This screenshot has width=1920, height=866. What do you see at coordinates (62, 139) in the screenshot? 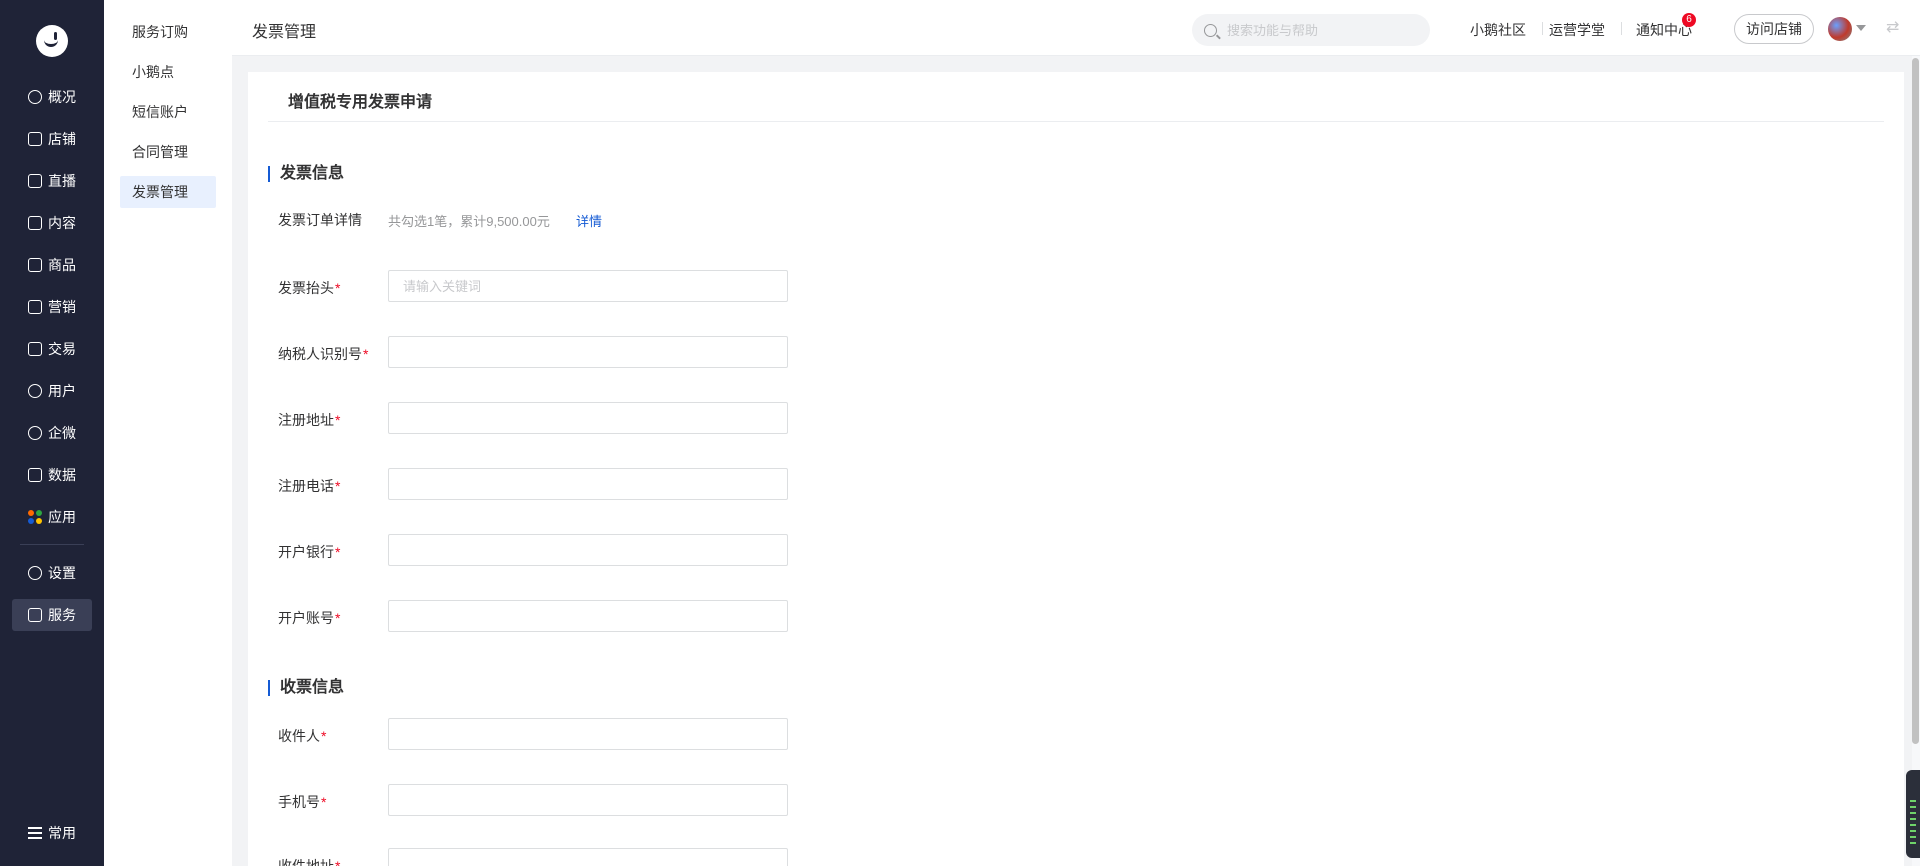
I see `nav-item-label: 店铺` at bounding box center [62, 139].